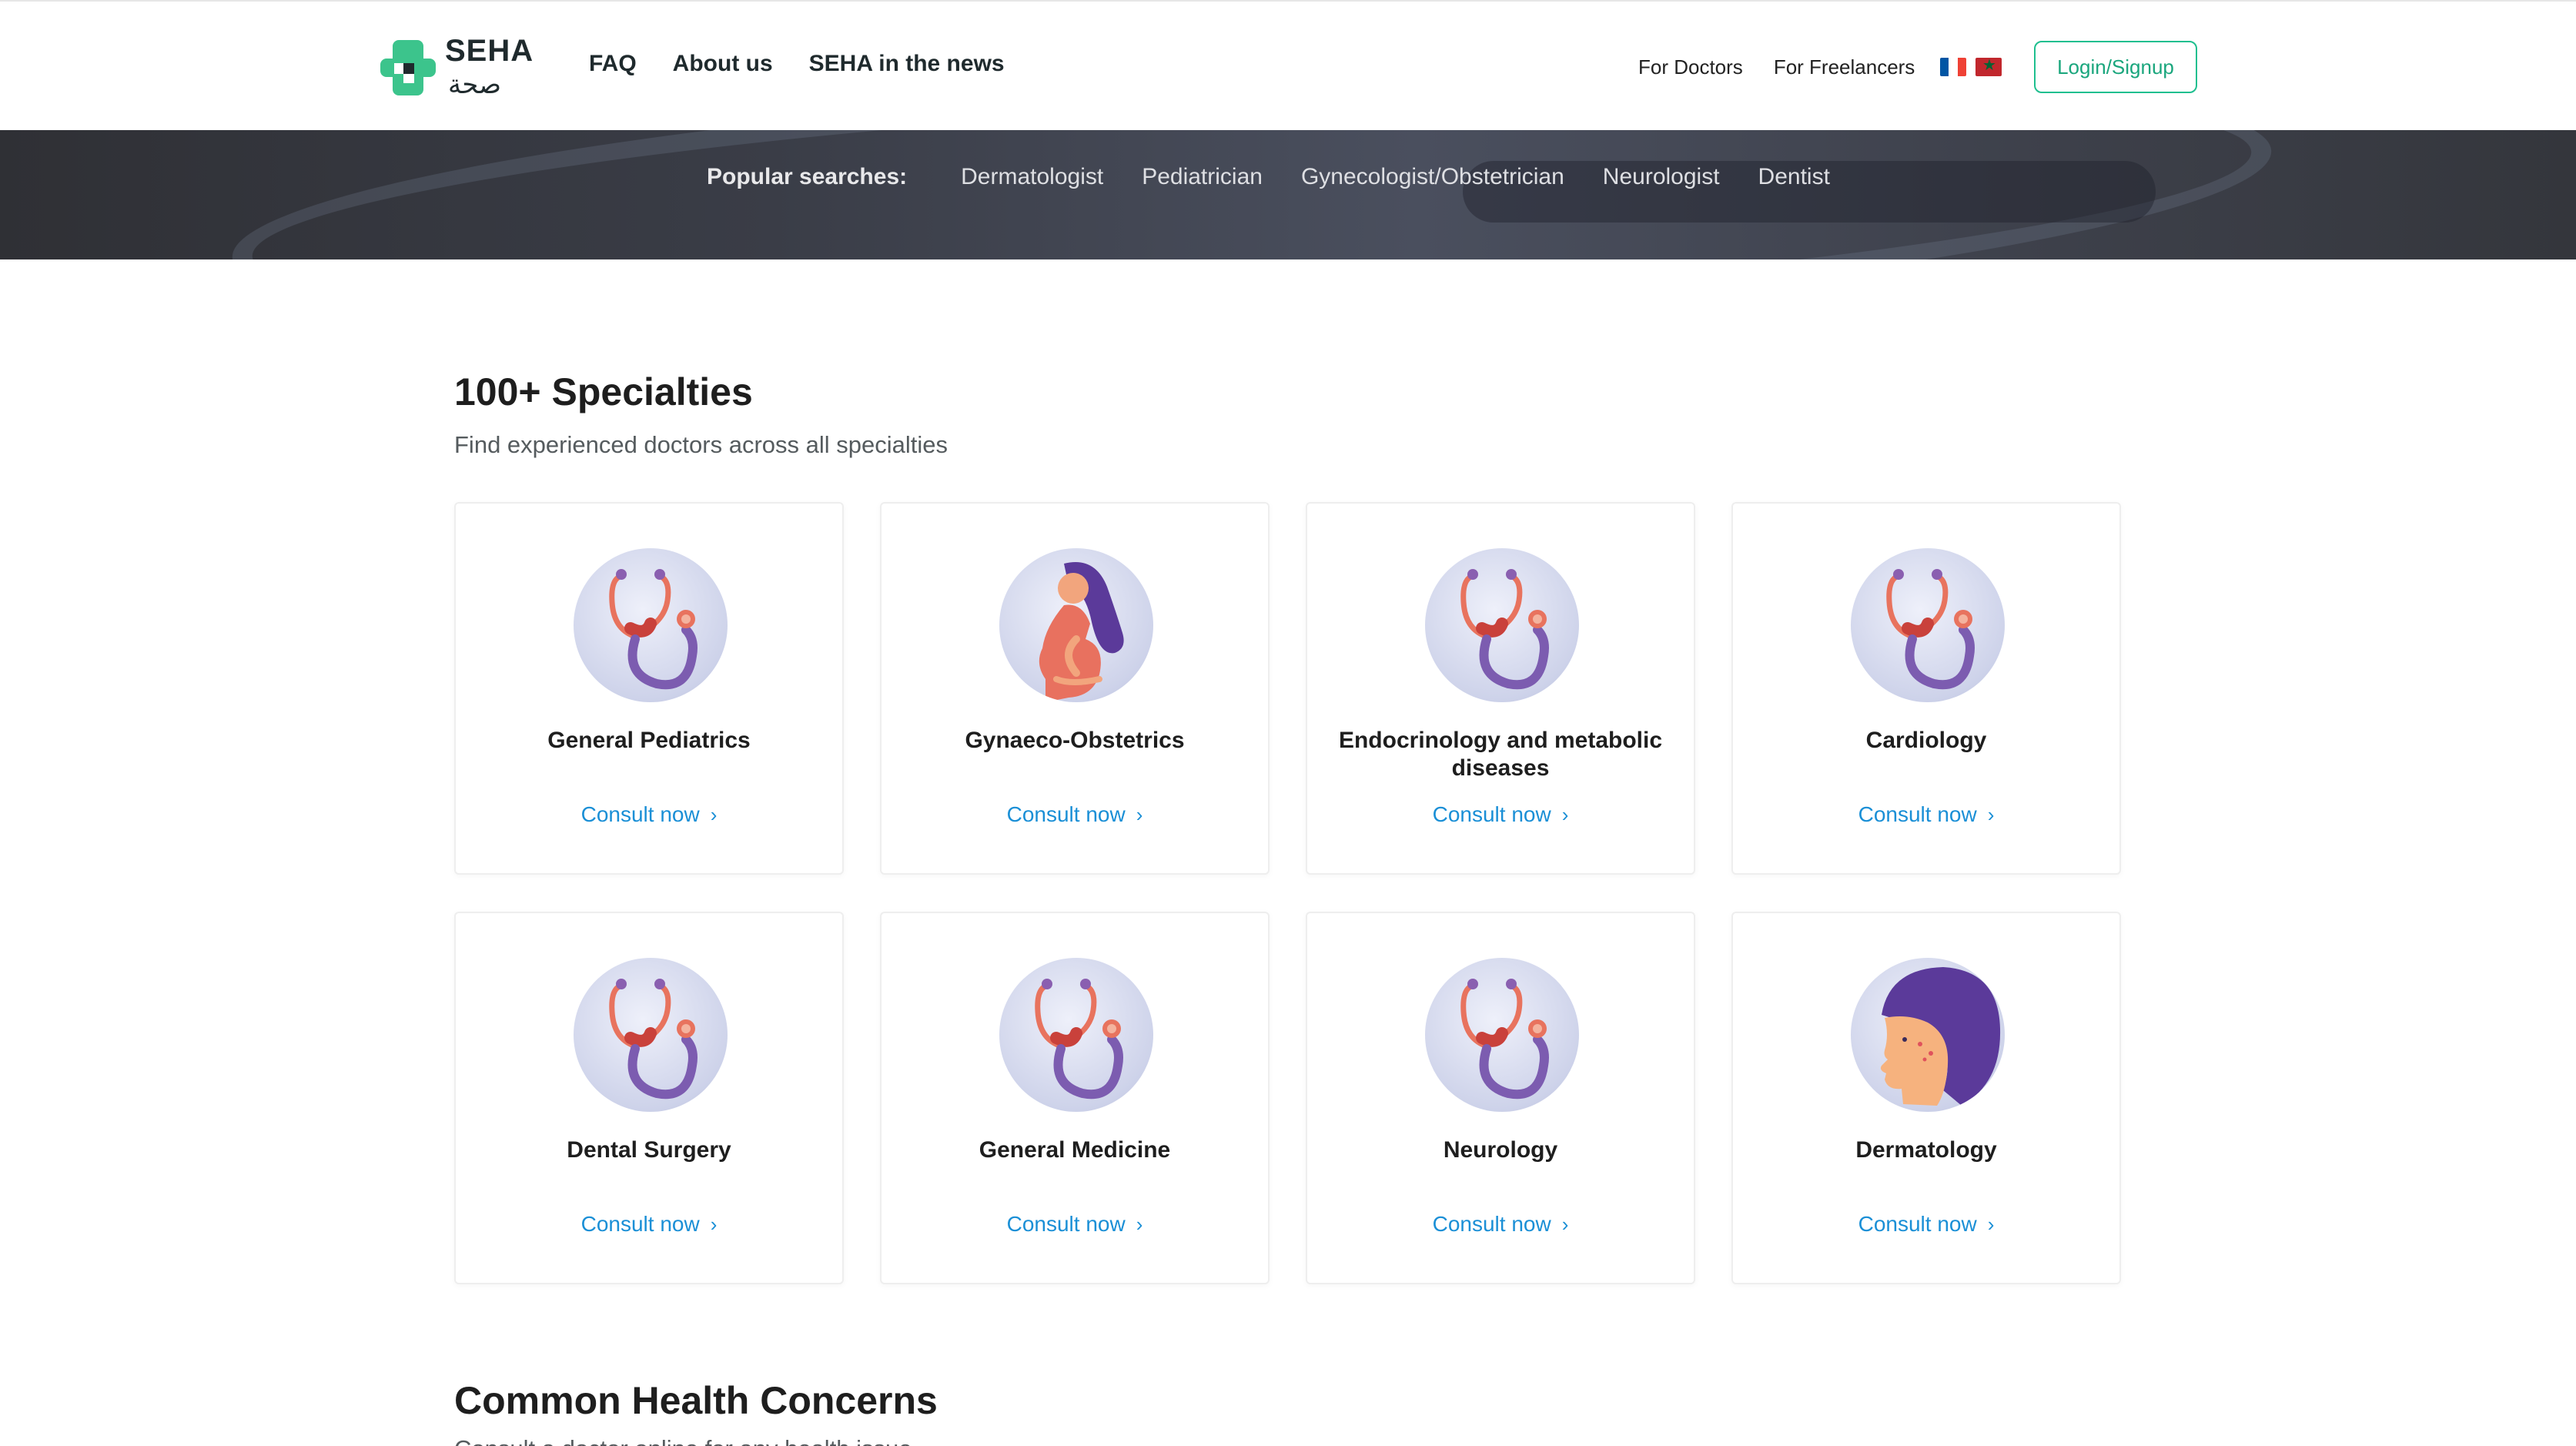 This screenshot has width=2576, height=1446. Describe the element at coordinates (1500, 1150) in the screenshot. I see `specialty-name: Neurology` at that location.